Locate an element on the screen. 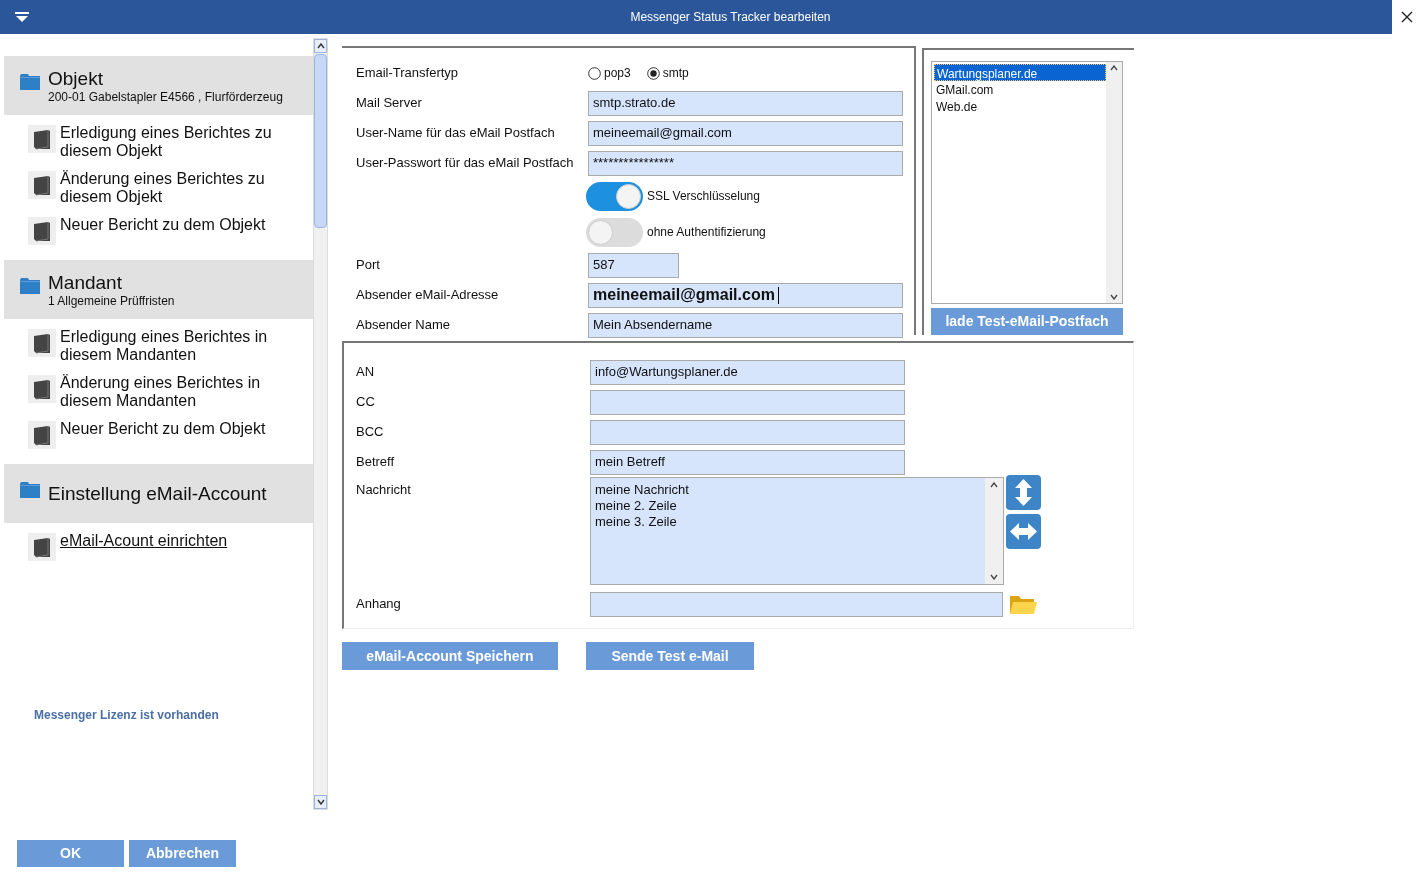  horizontal-arrow-icon is located at coordinates (1023, 531).